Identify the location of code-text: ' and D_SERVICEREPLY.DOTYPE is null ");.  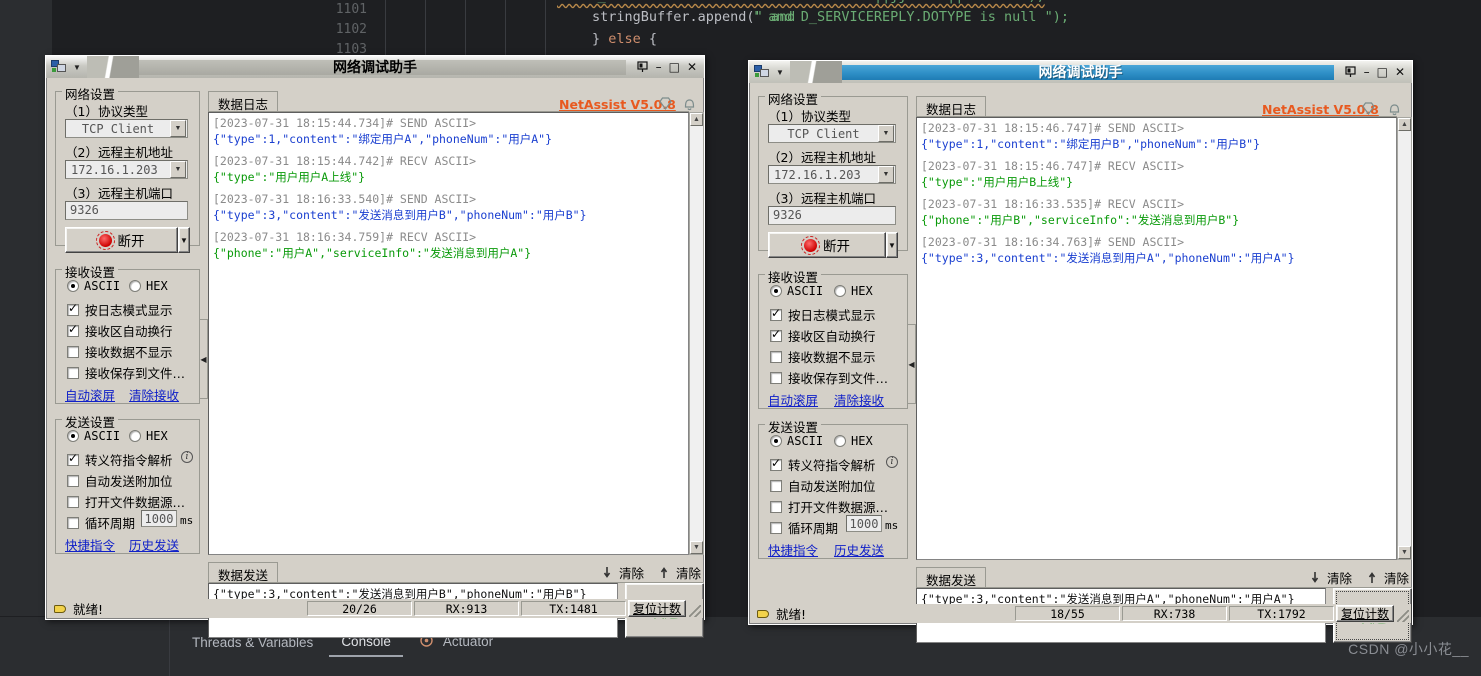
(910, 17).